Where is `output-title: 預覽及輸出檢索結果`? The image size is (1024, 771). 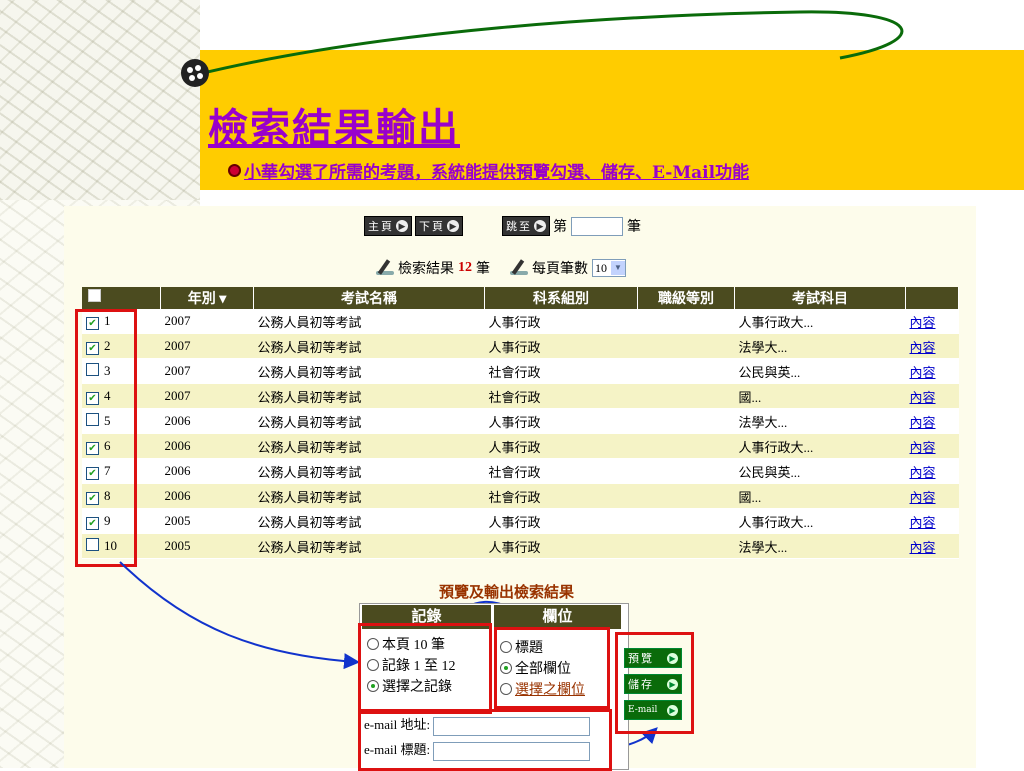 output-title: 預覽及輸出檢索結果 is located at coordinates (507, 593).